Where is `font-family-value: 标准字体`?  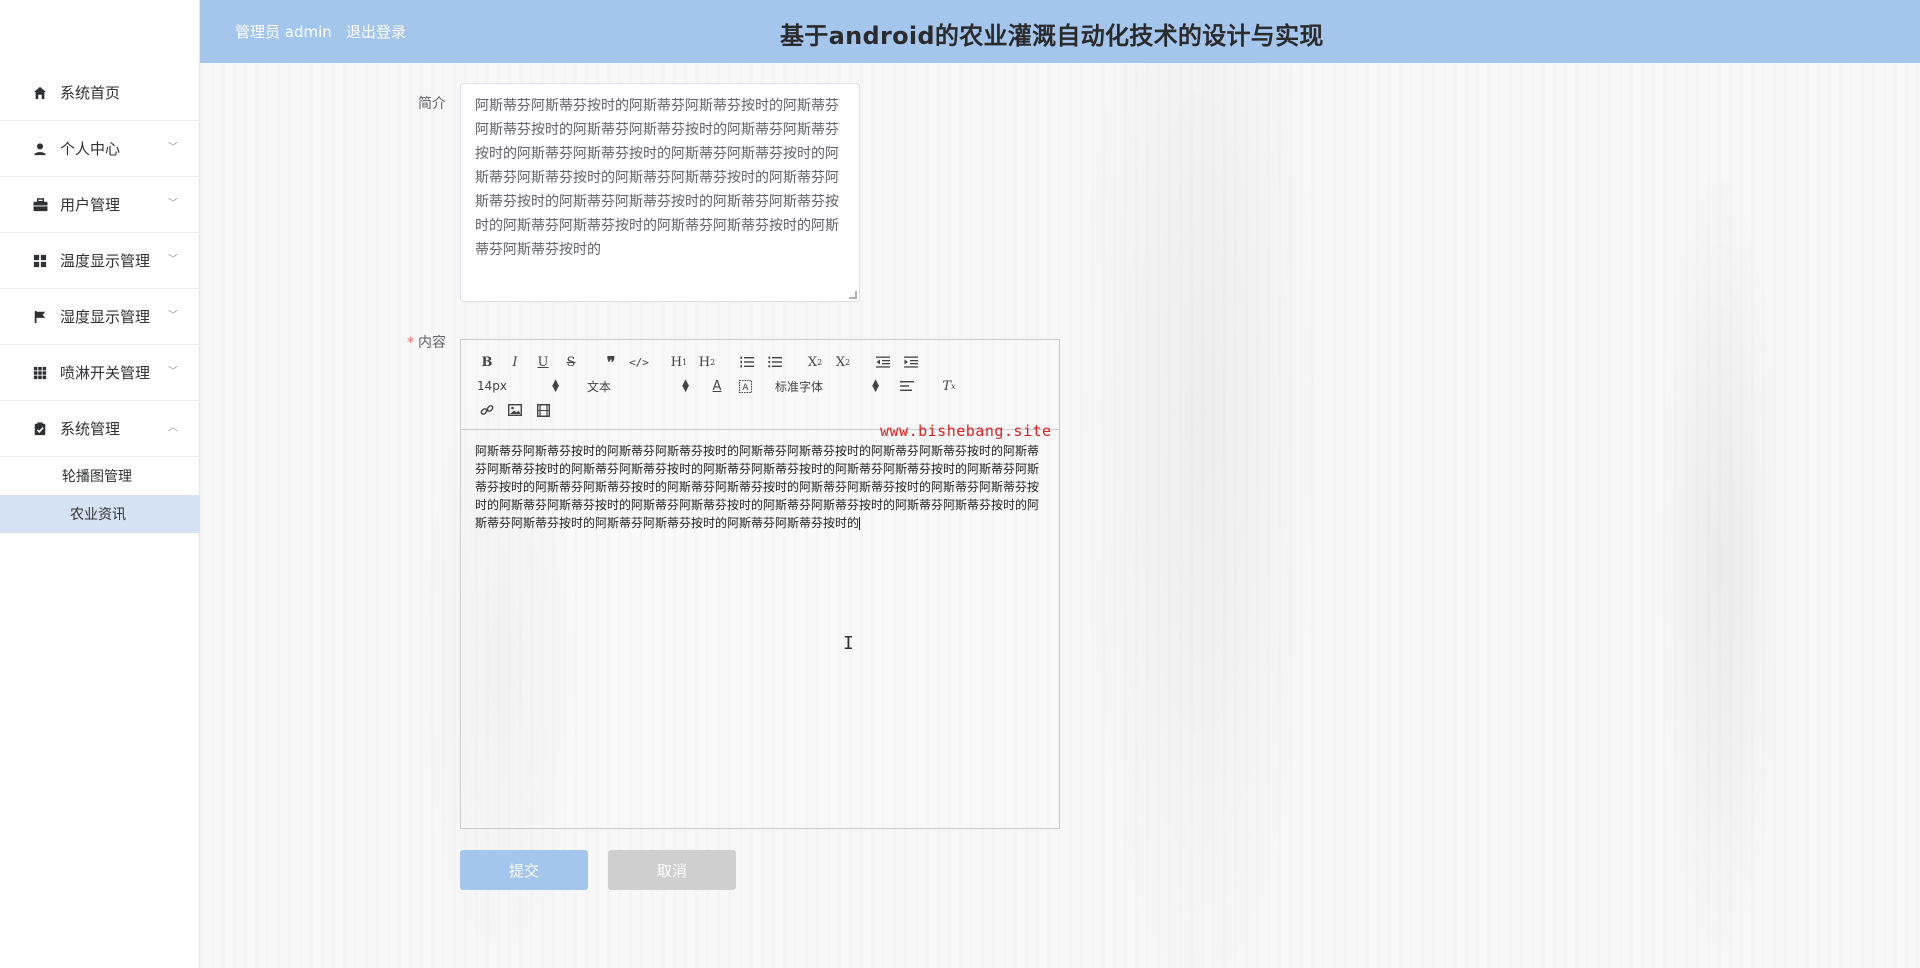
font-family-value: 标准字体 is located at coordinates (799, 386).